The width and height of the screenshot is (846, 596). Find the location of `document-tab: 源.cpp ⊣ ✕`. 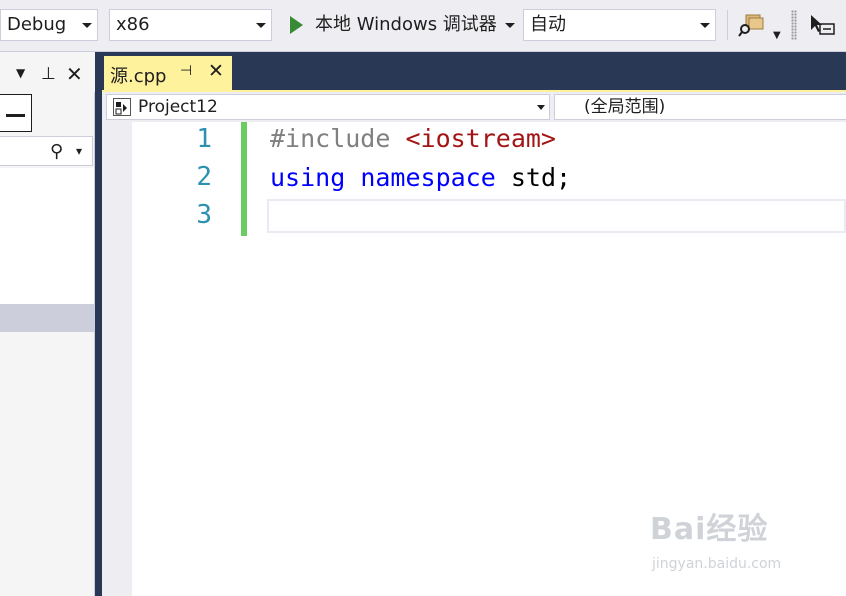

document-tab: 源.cpp ⊣ ✕ is located at coordinates (168, 73).